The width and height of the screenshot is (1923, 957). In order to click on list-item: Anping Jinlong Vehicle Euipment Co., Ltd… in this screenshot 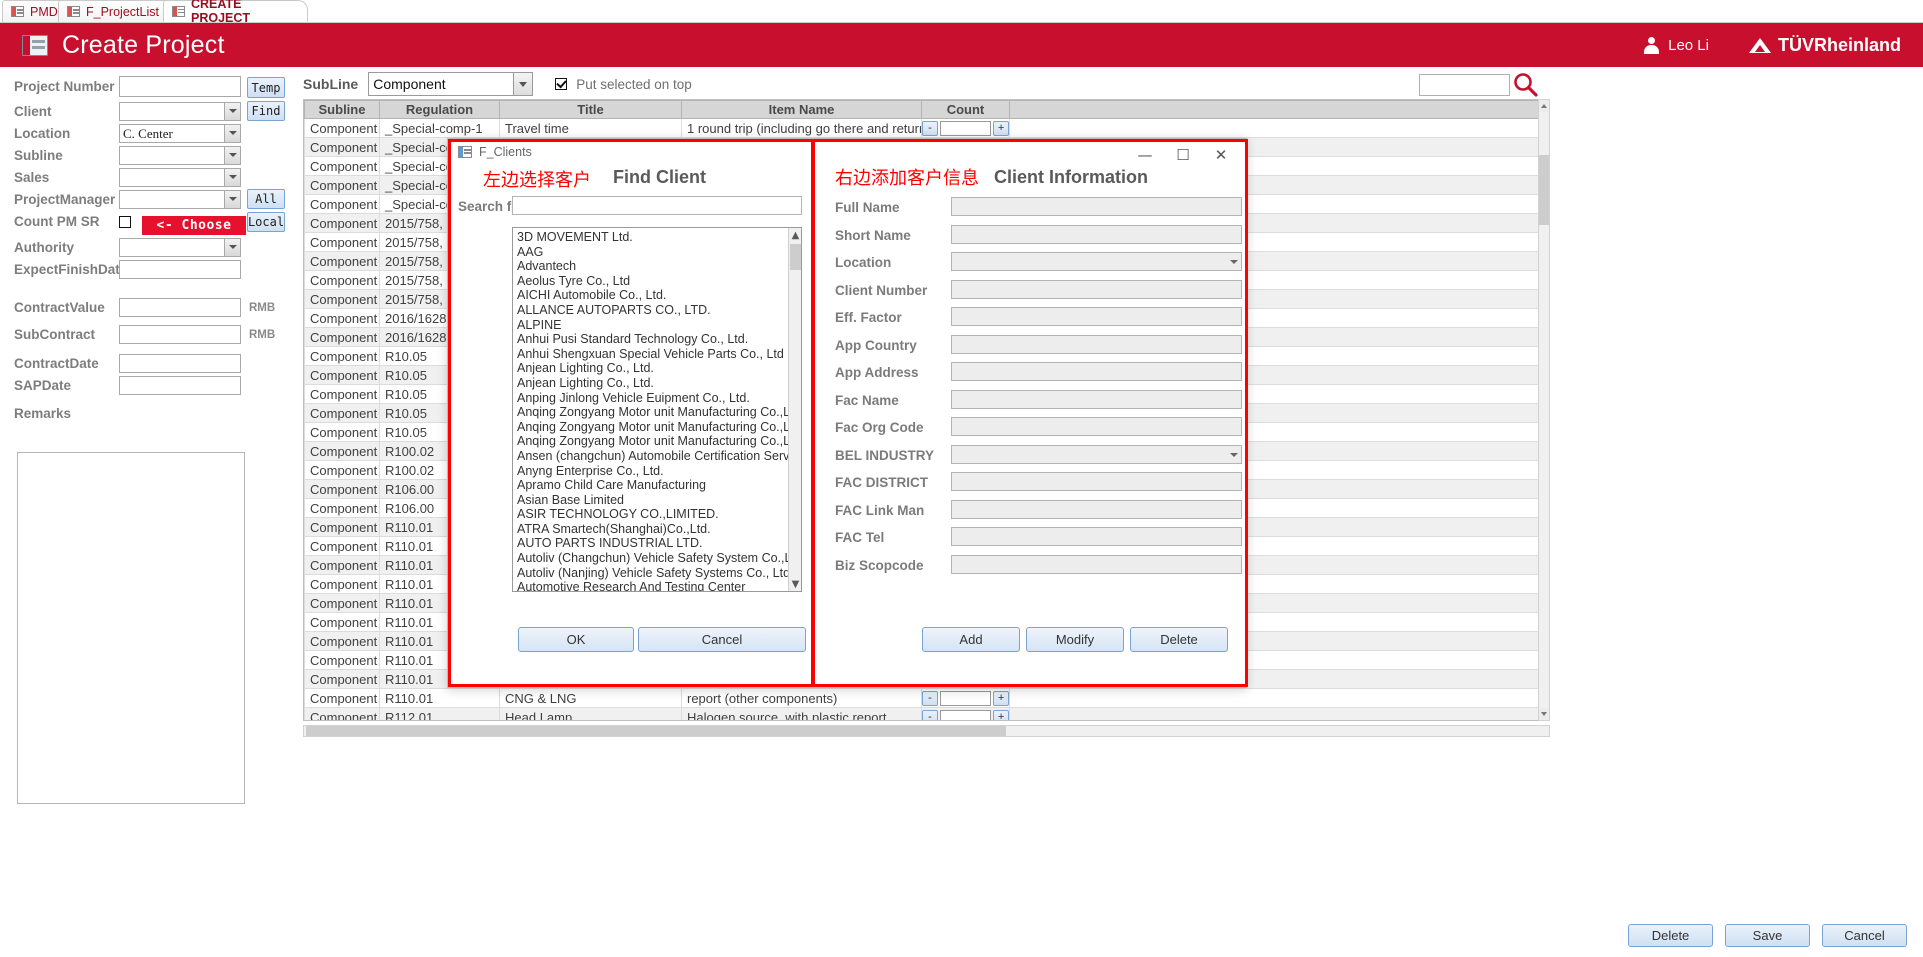, I will do `click(659, 398)`.